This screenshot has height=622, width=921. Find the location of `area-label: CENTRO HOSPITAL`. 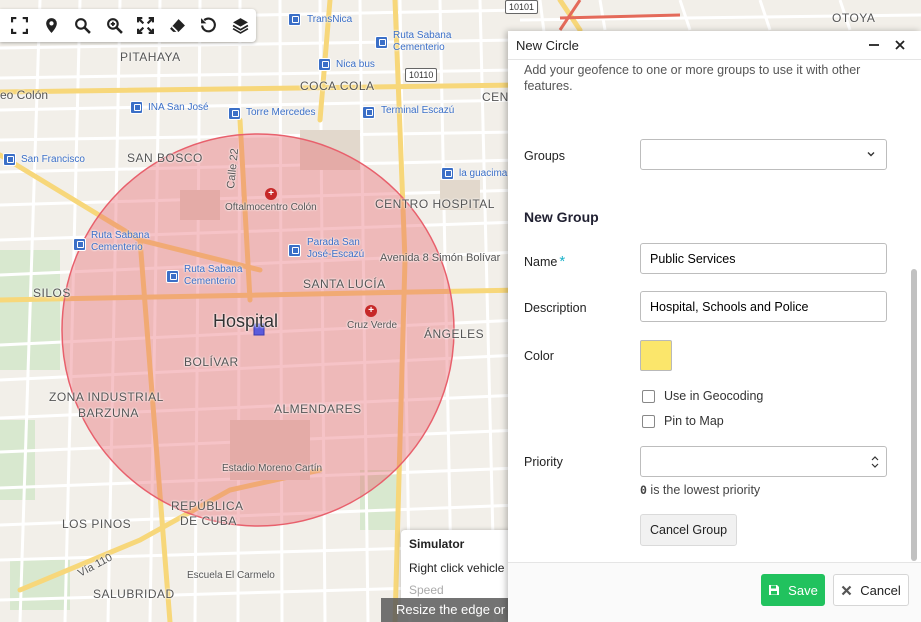

area-label: CENTRO HOSPITAL is located at coordinates (435, 204).